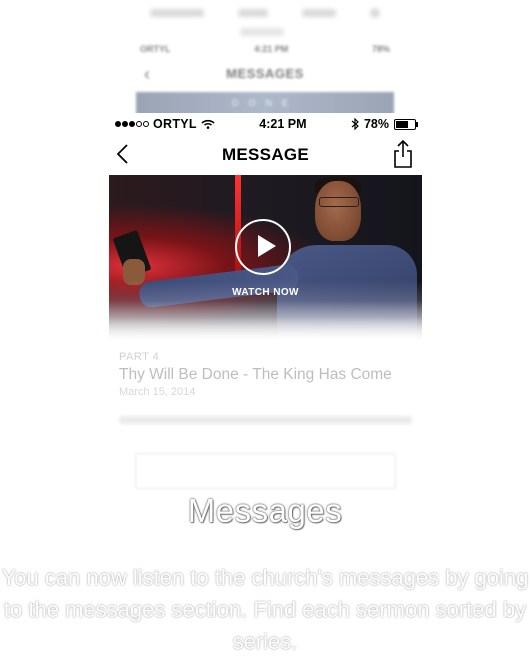 Image resolution: width=530 pixels, height=658 pixels. I want to click on page-title: MESSAGE, so click(265, 154).